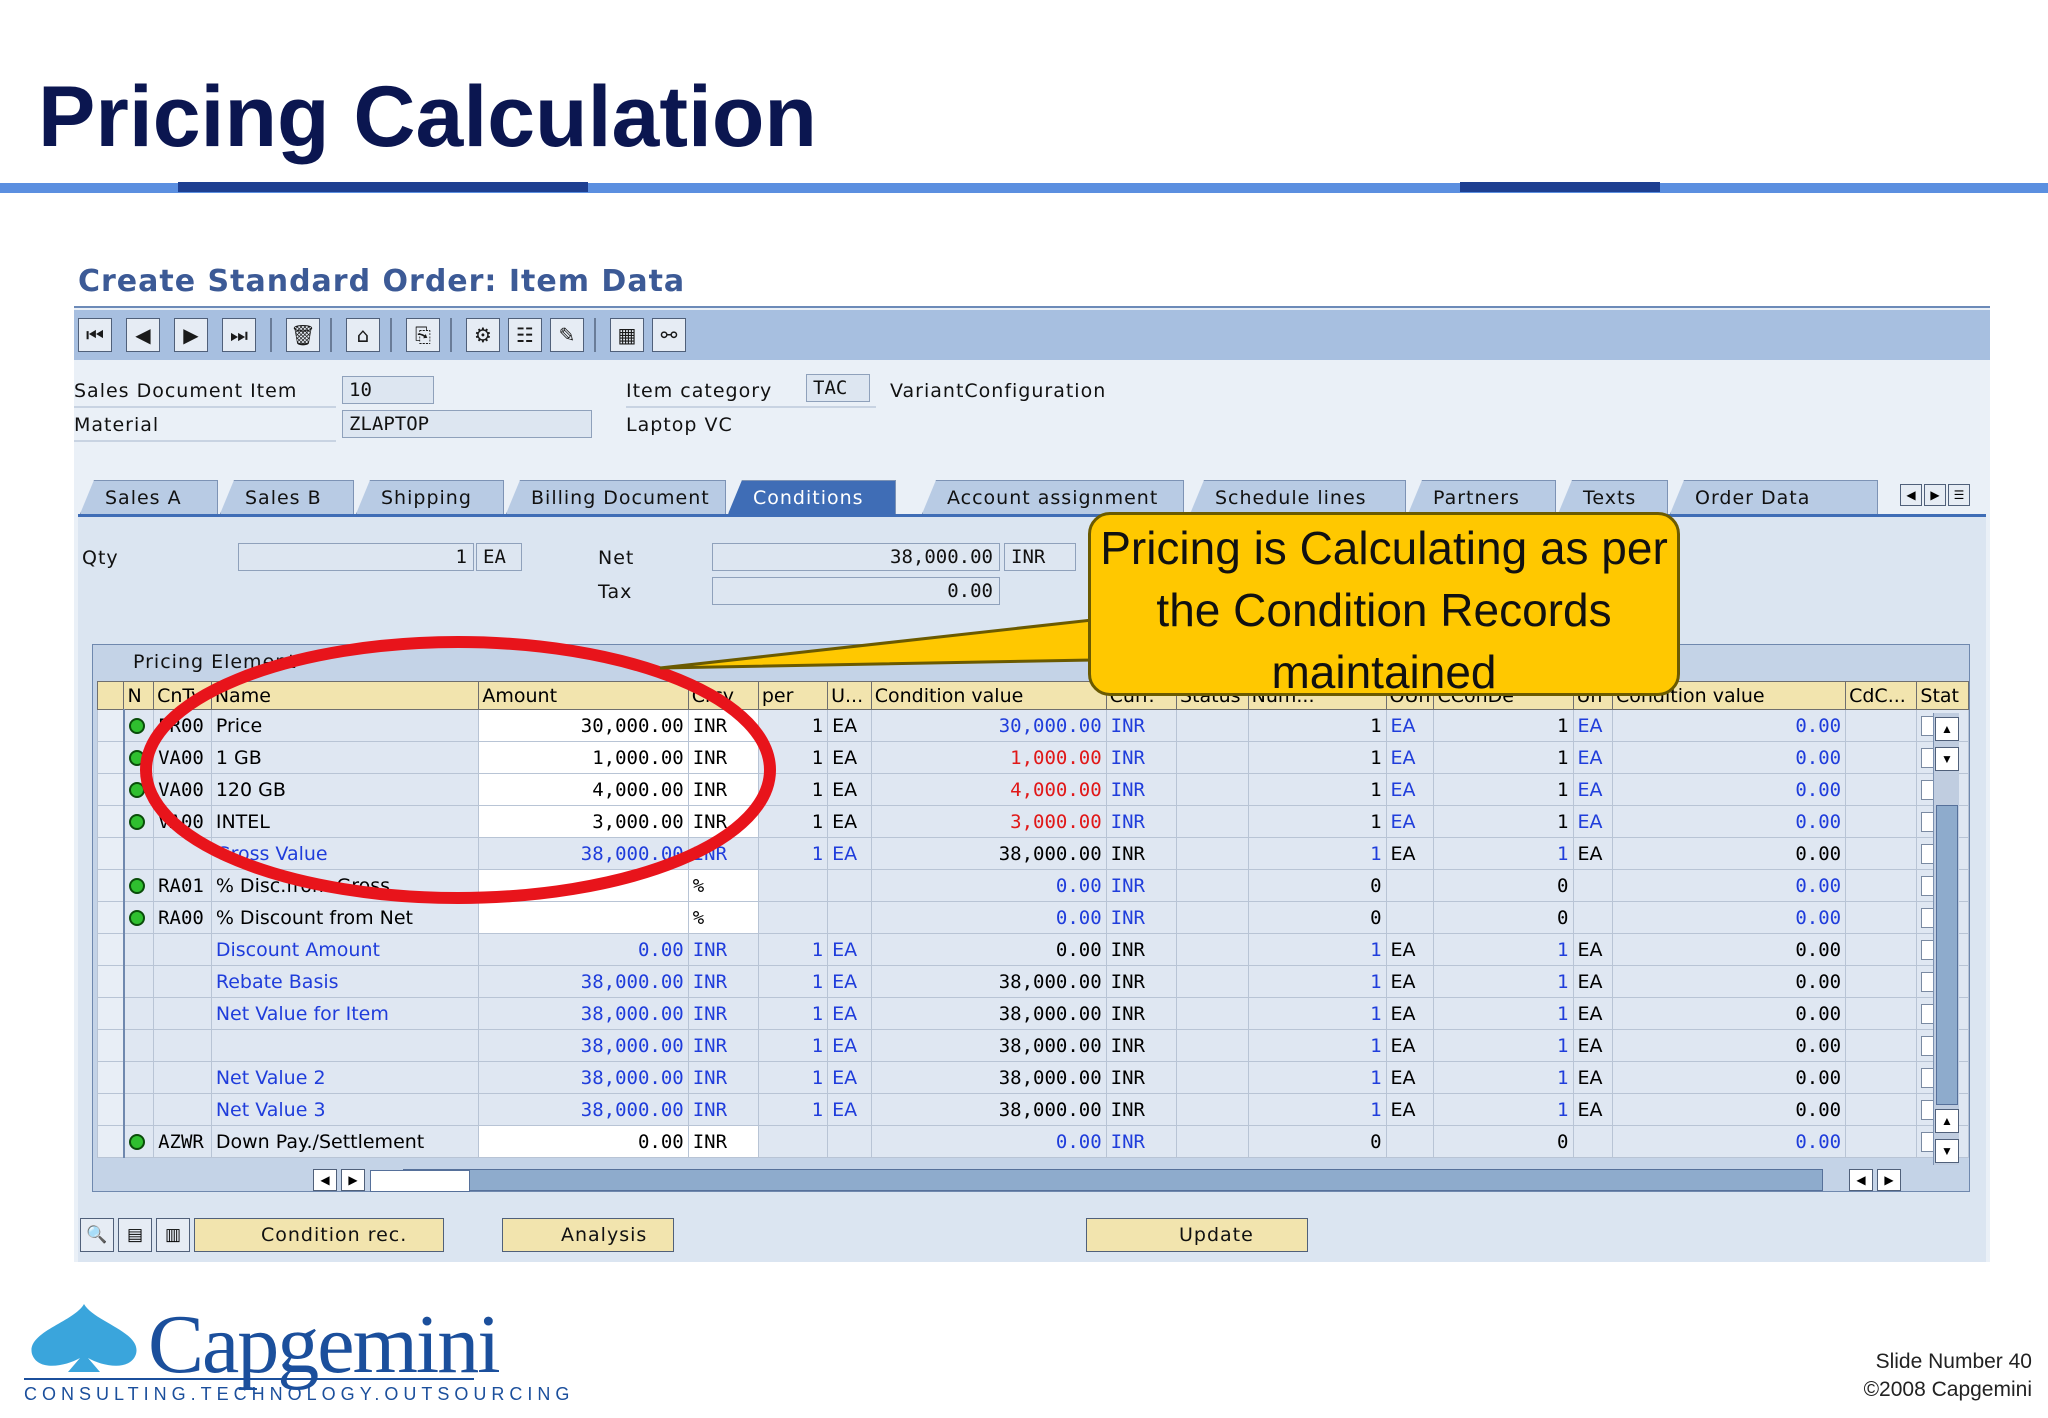 This screenshot has height=1418, width=2048. I want to click on column-header: Condition value, so click(988, 695).